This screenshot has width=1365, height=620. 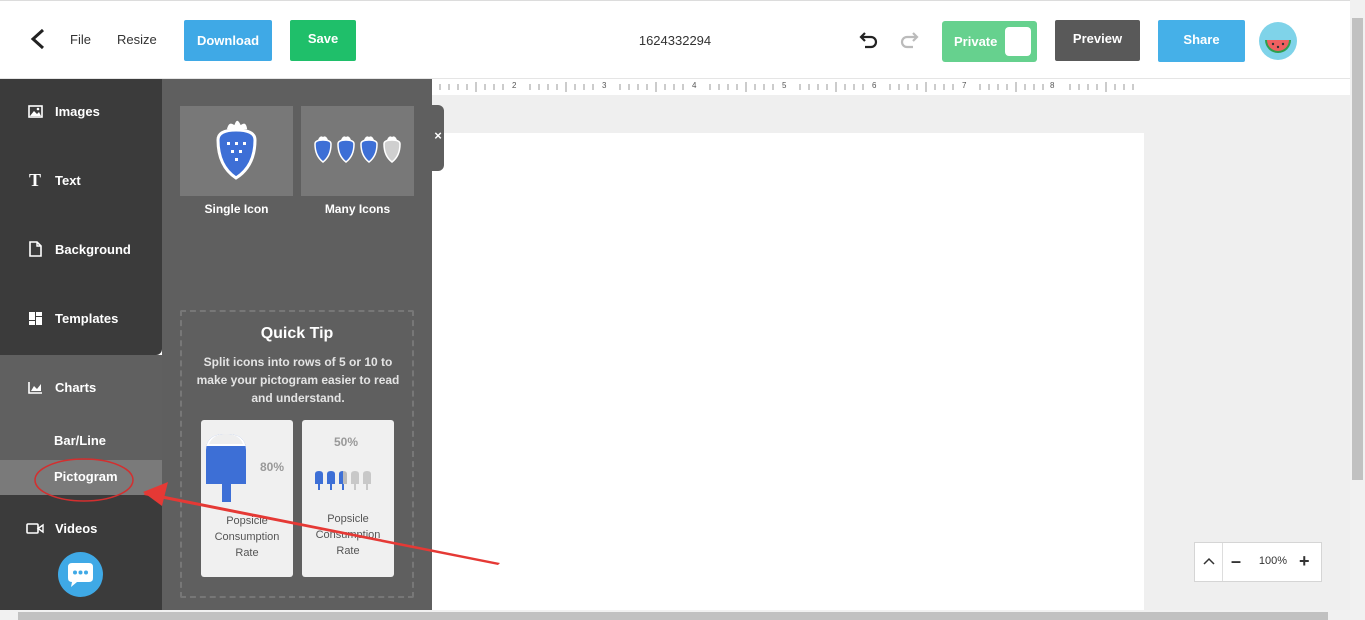 What do you see at coordinates (910, 41) in the screenshot?
I see `redo-icon` at bounding box center [910, 41].